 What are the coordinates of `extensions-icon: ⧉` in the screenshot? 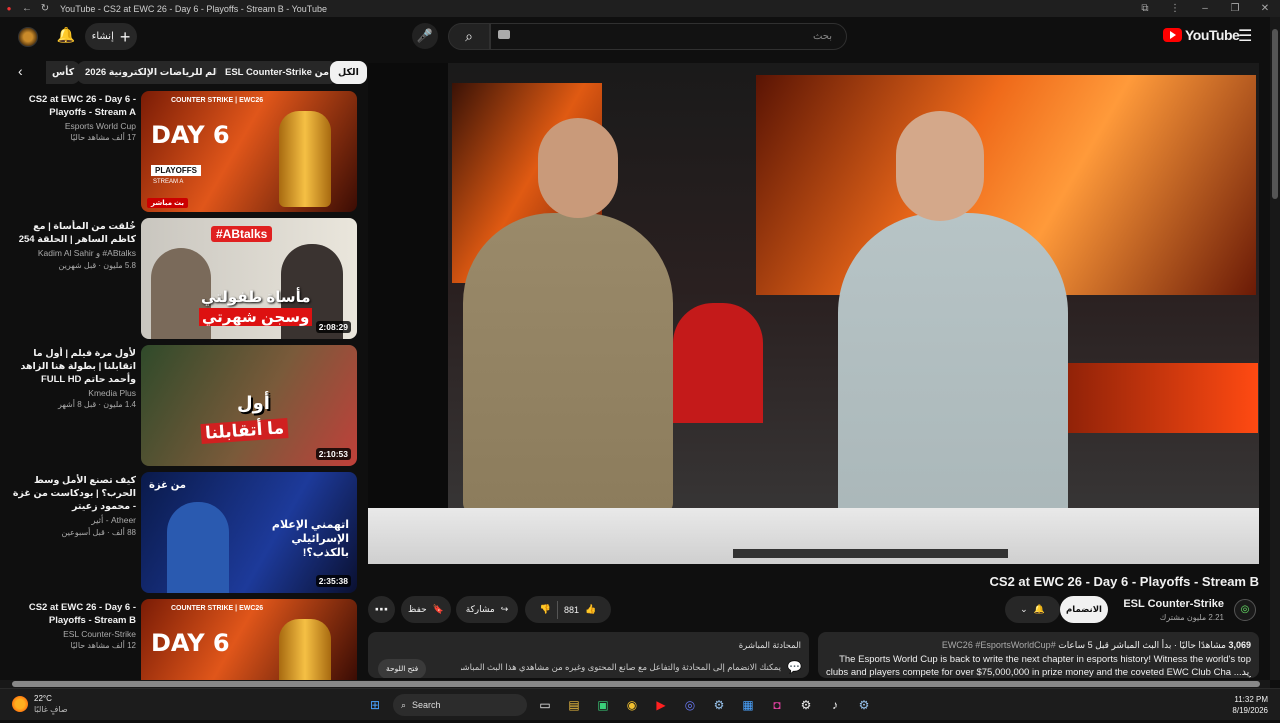 It's located at (1145, 8).